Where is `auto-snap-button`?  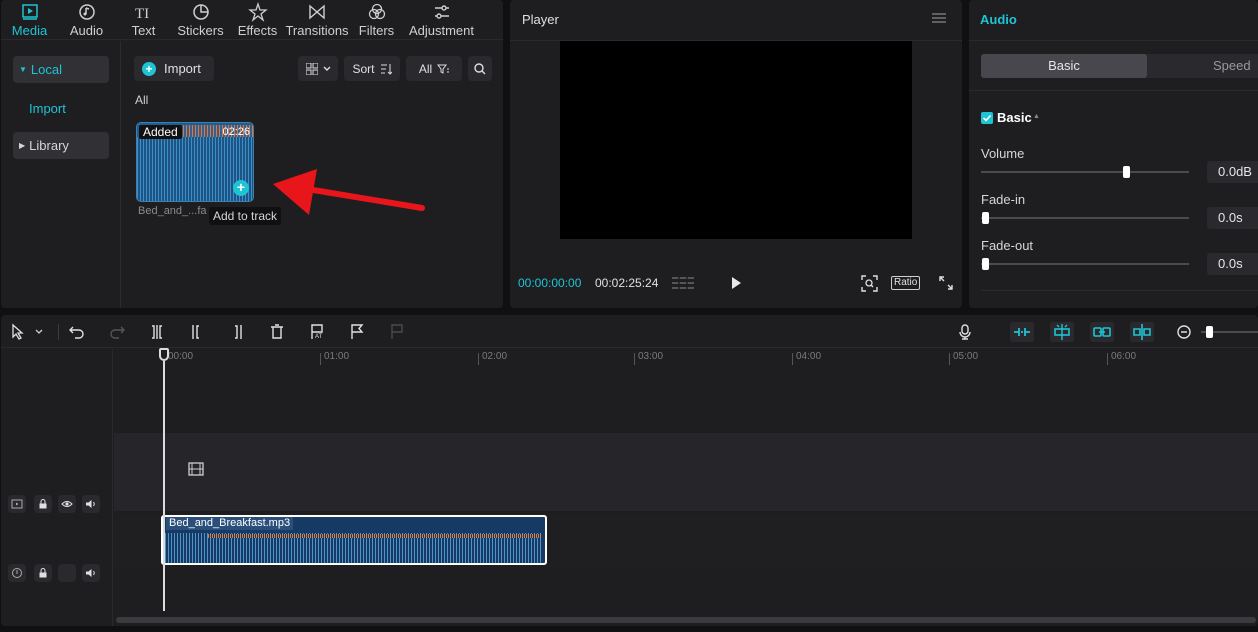
auto-snap-button is located at coordinates (1062, 332).